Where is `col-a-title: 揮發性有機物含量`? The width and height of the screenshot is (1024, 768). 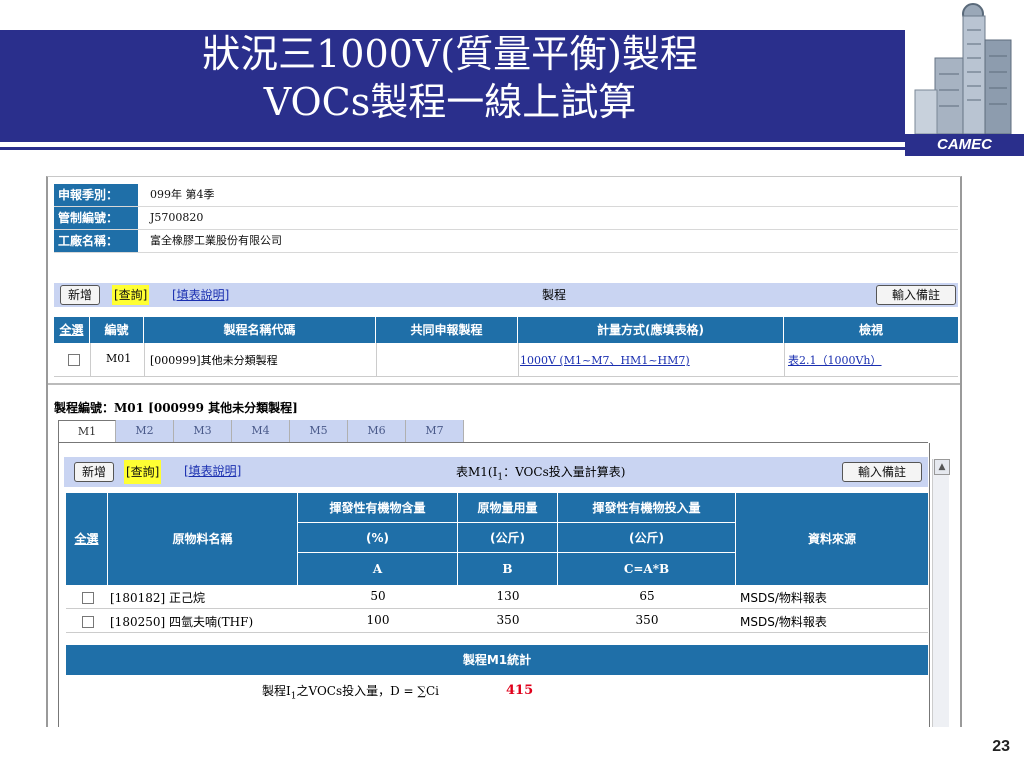
col-a-title: 揮發性有機物含量 is located at coordinates (378, 508).